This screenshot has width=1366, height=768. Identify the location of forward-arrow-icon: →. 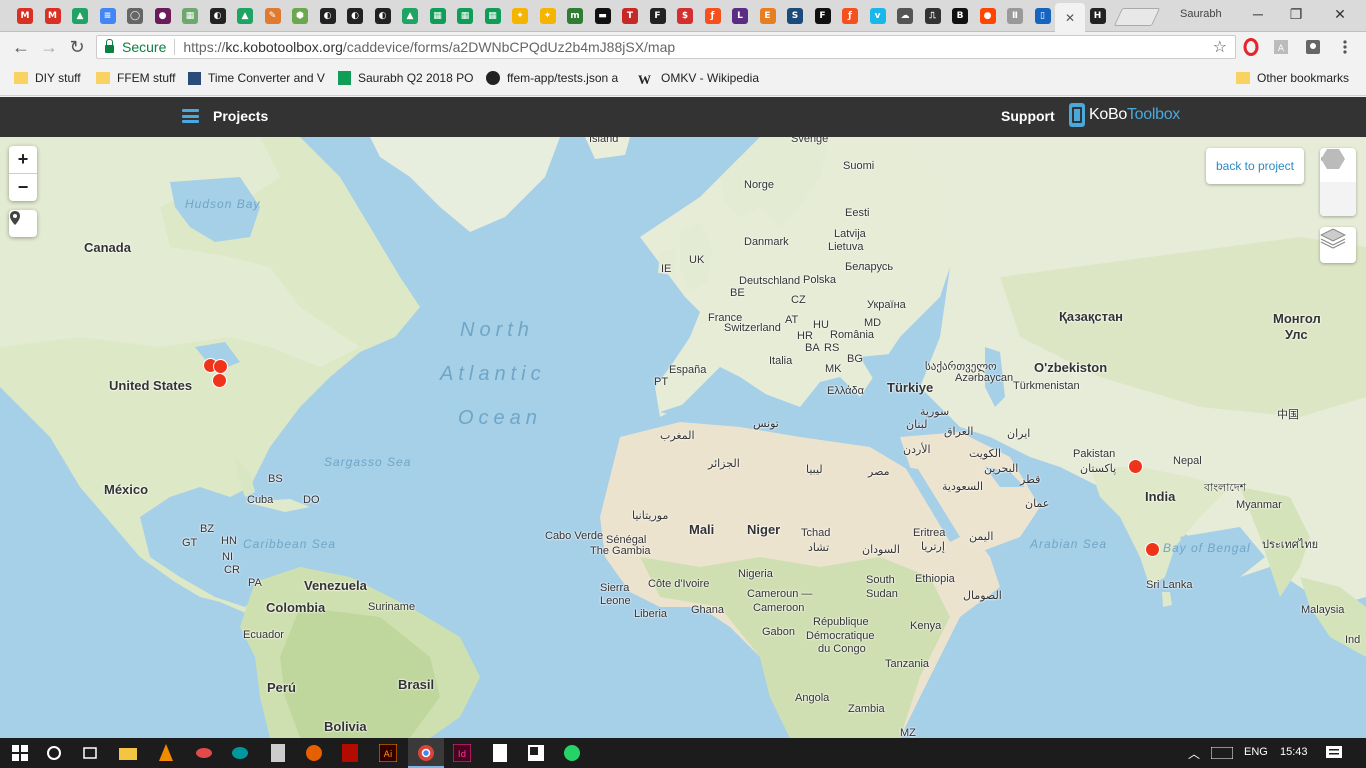
(49, 47).